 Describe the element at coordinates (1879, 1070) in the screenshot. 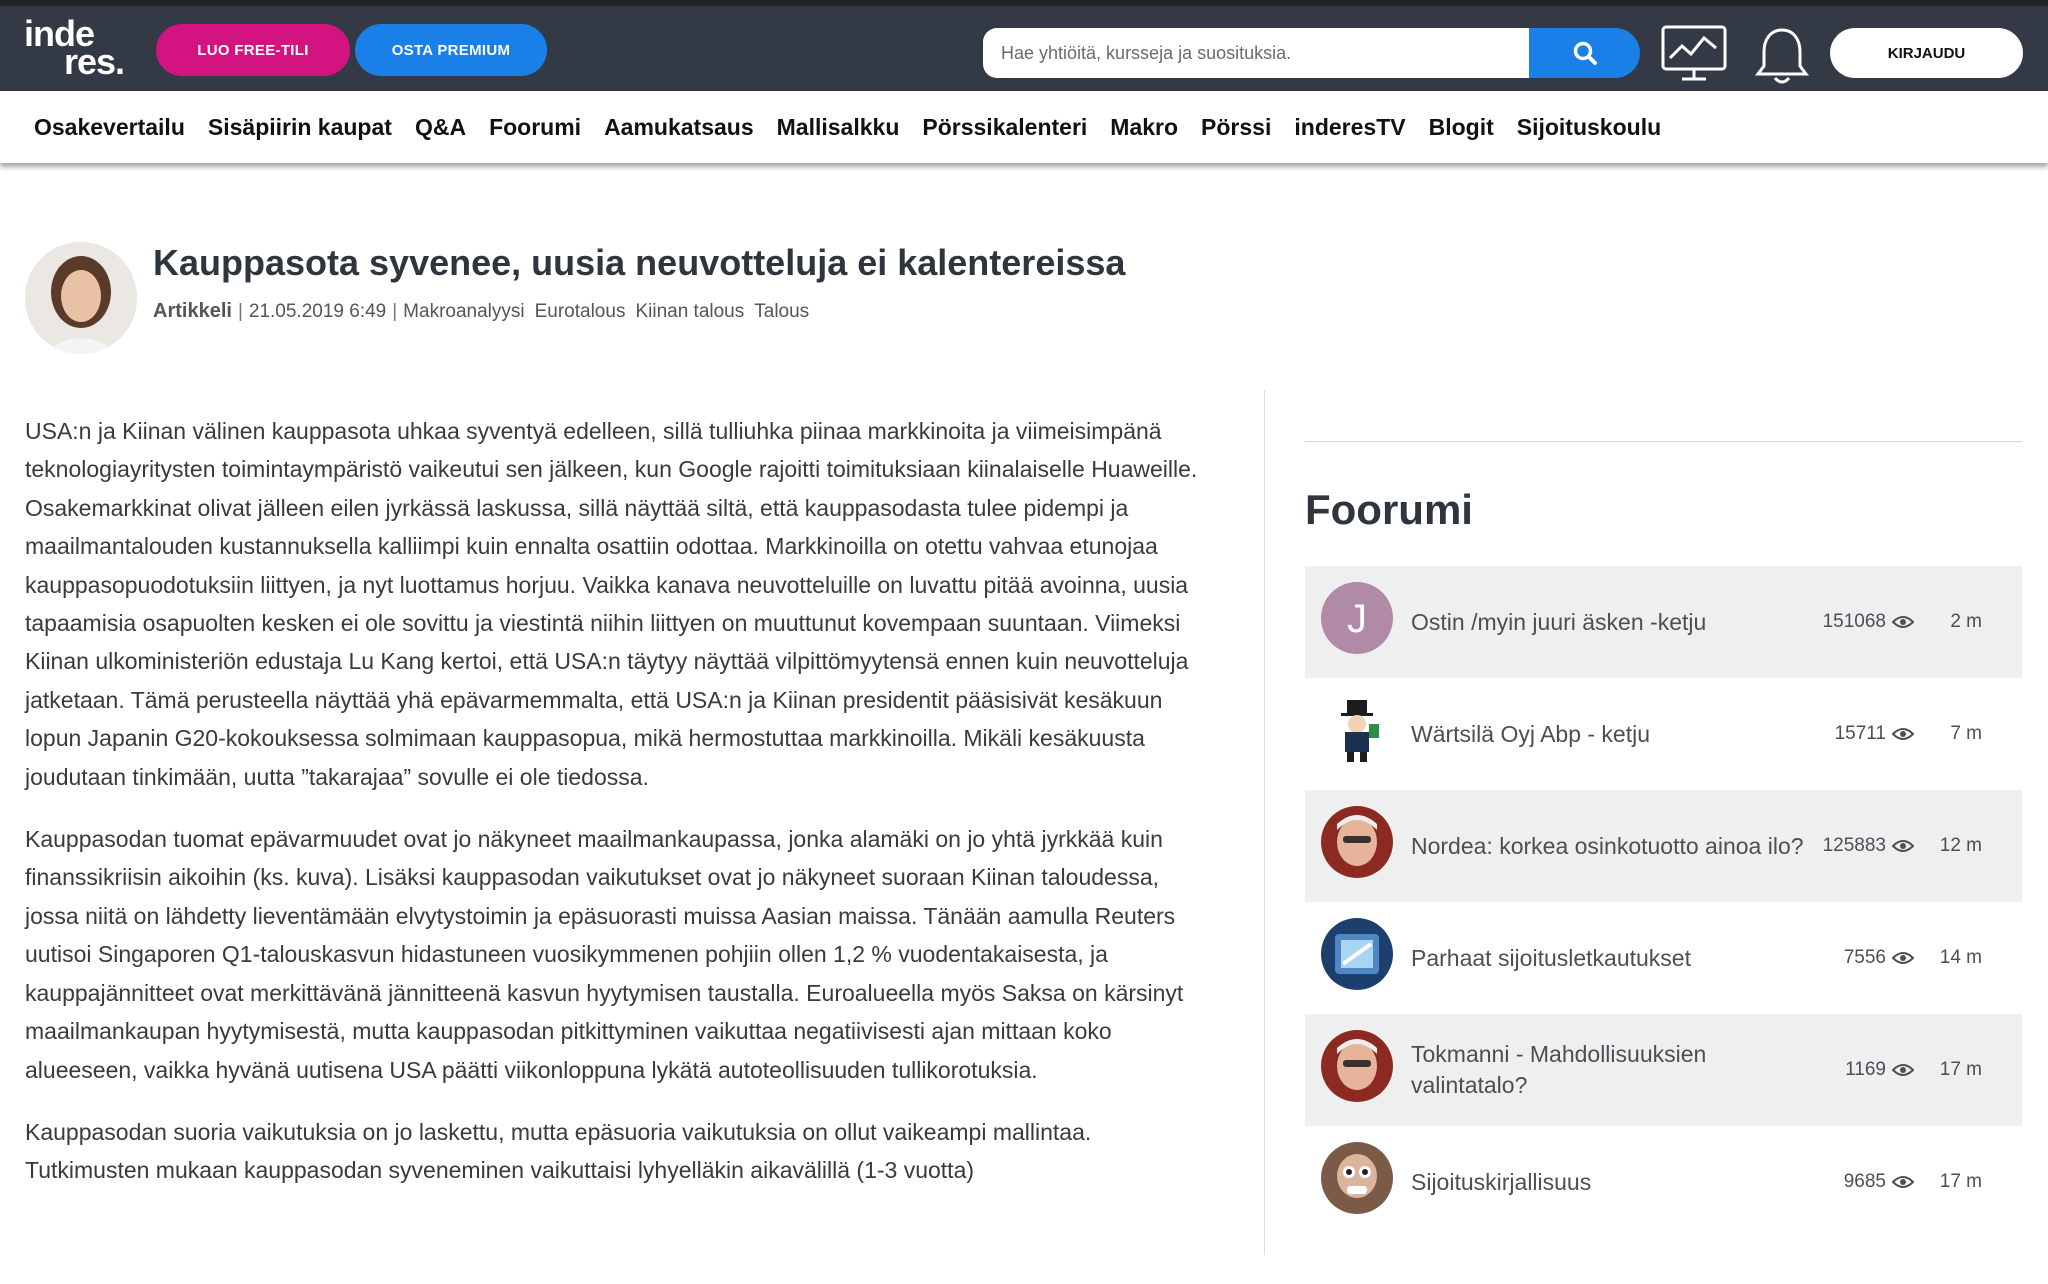

I see `thread-views: 1169` at that location.